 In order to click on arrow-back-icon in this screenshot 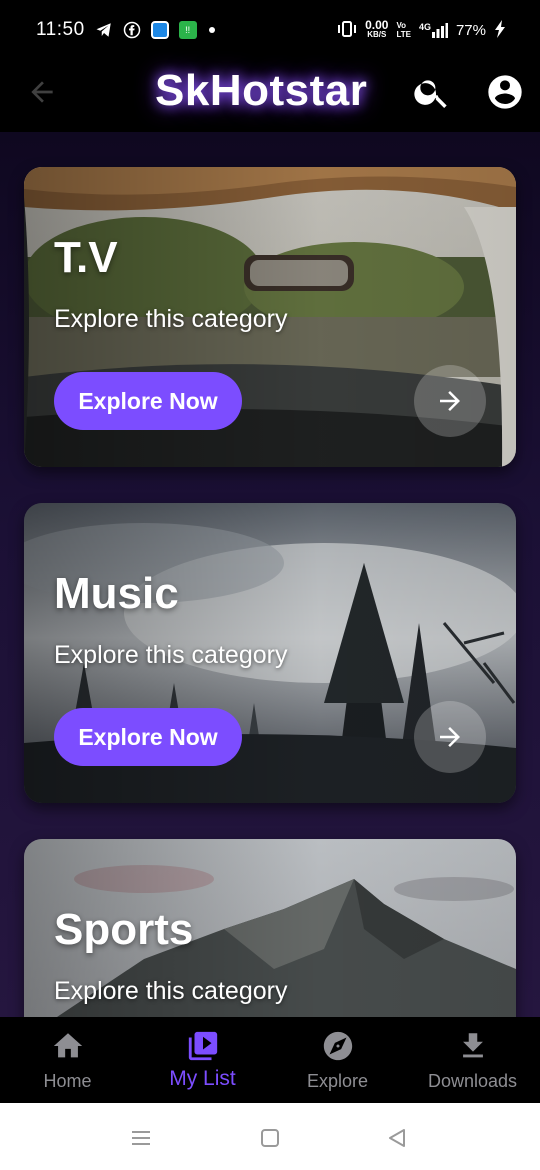, I will do `click(42, 92)`.